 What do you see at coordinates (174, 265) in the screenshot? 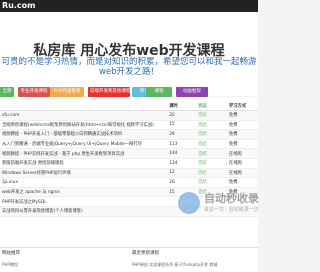
I see `footer-right-link: PHP原创 实战课程系列 基于thinkphp开发 商城` at bounding box center [174, 265].